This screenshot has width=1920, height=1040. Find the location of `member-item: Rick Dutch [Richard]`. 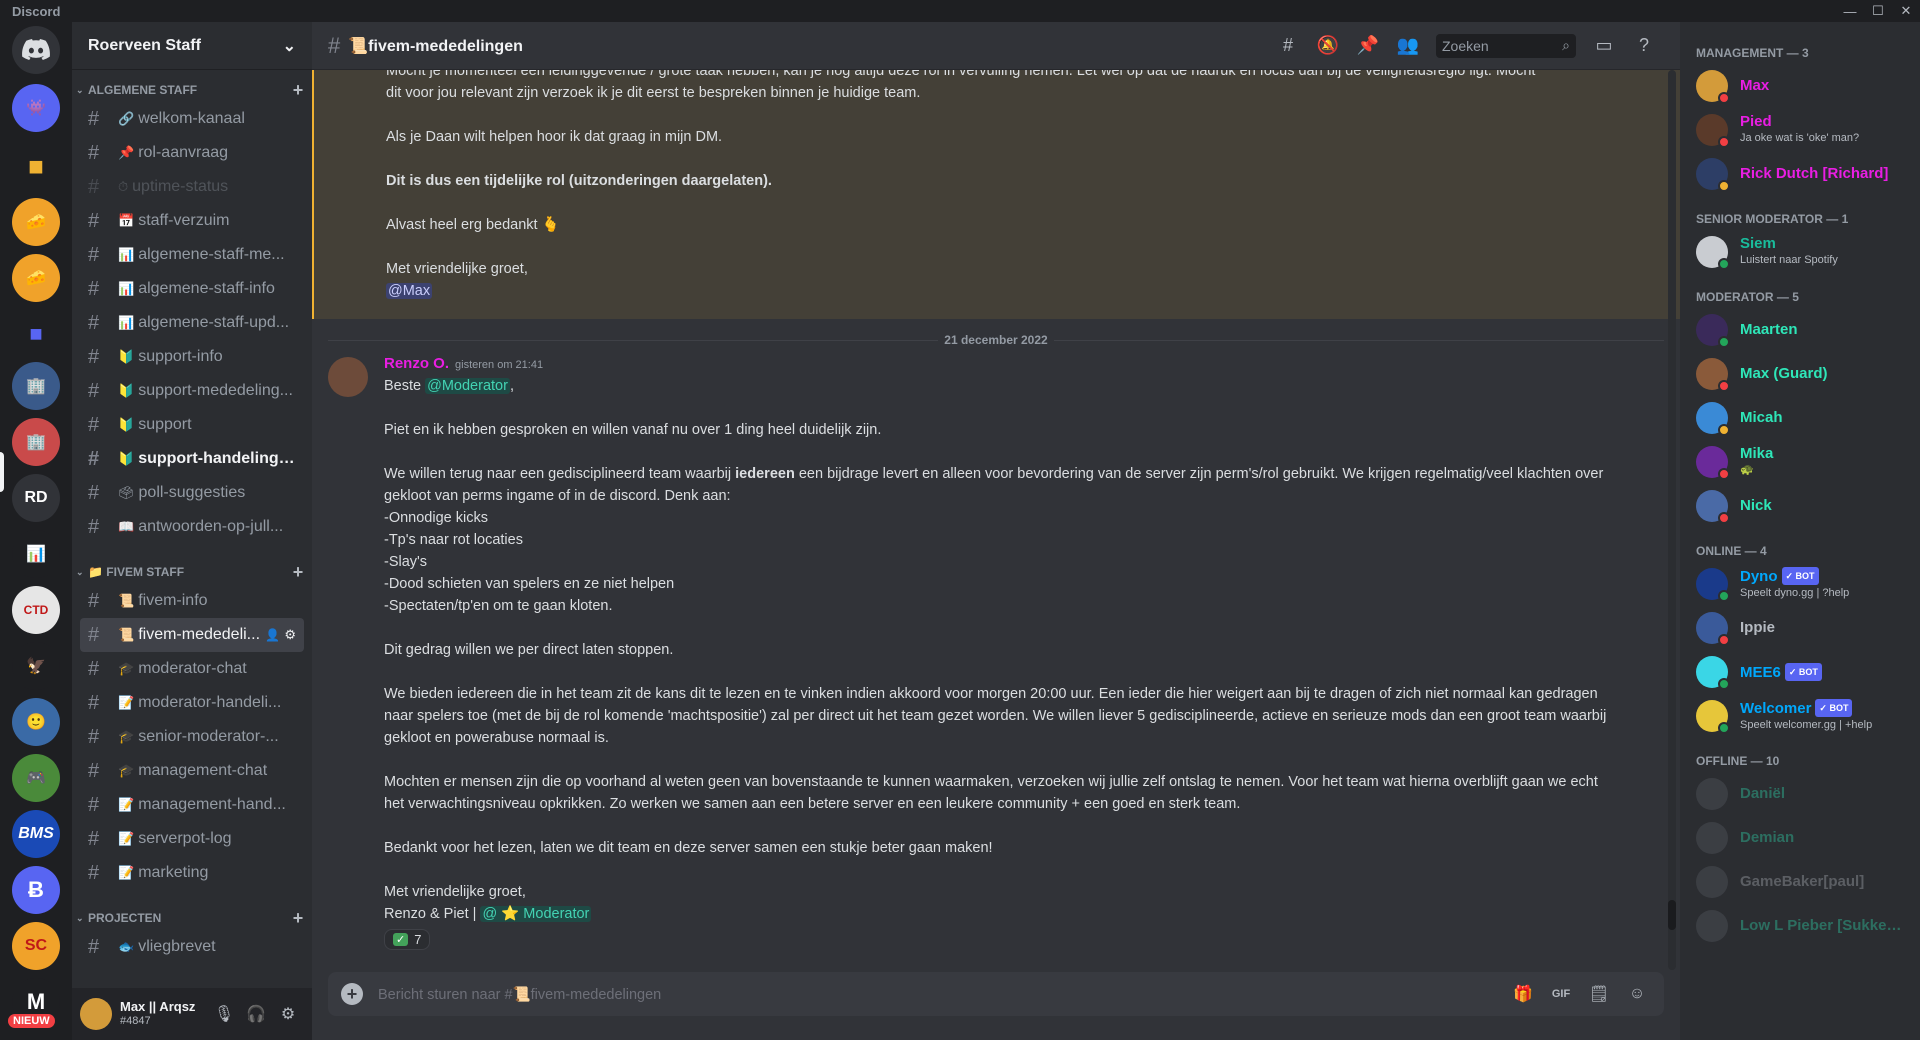

member-item: Rick Dutch [Richard] is located at coordinates (1800, 174).